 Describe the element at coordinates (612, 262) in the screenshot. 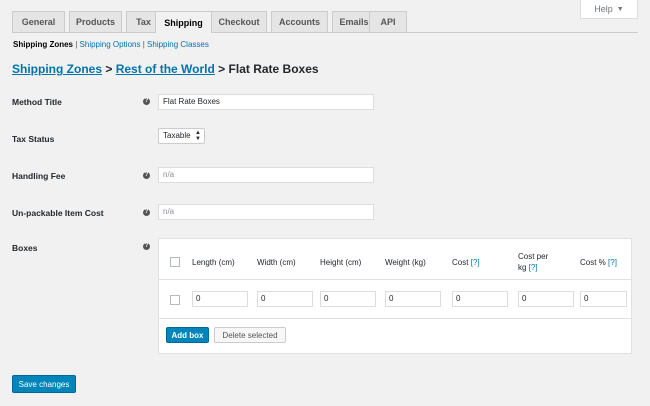

I see `cost-percent-help-link: [?]` at that location.